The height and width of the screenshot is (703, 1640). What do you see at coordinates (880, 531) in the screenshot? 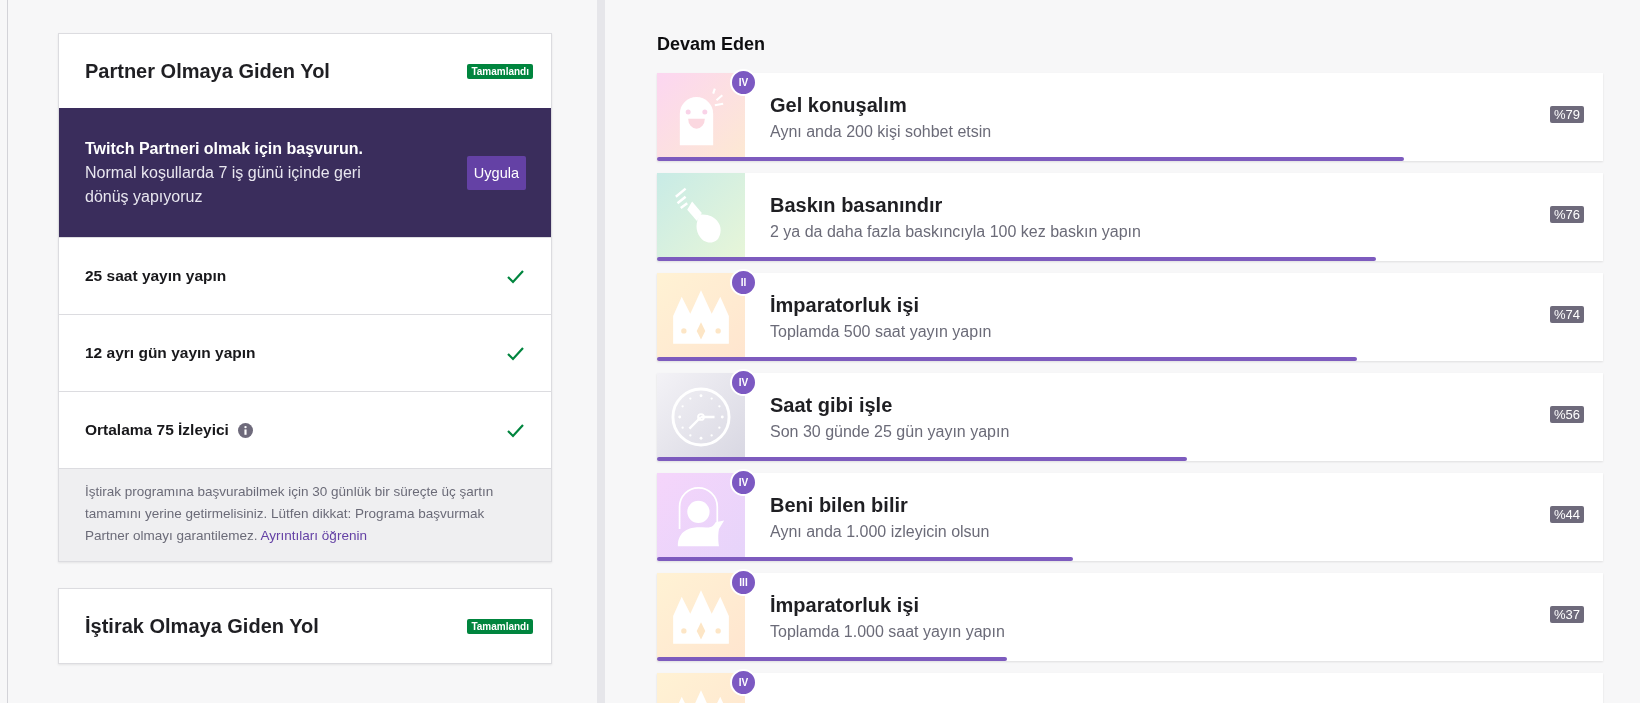
I see `achievement-description: Aynı anda 1.000 izleyicin olsun` at bounding box center [880, 531].